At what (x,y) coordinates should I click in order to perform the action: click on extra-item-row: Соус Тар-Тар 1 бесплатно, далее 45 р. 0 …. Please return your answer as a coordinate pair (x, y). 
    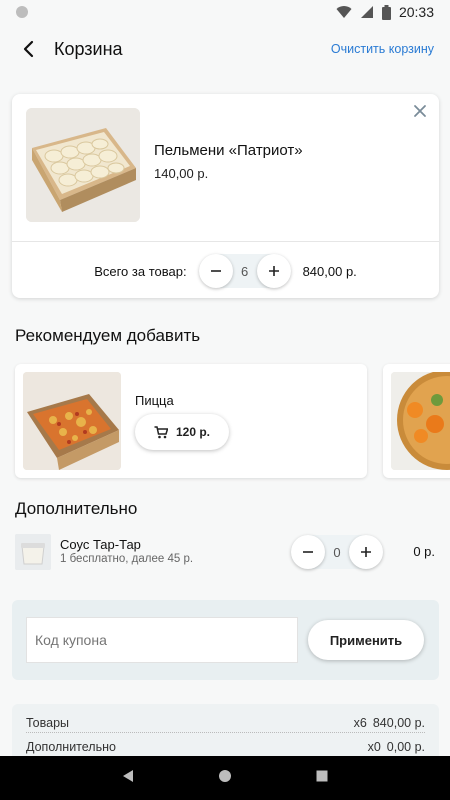
    Looking at the image, I should click on (225, 552).